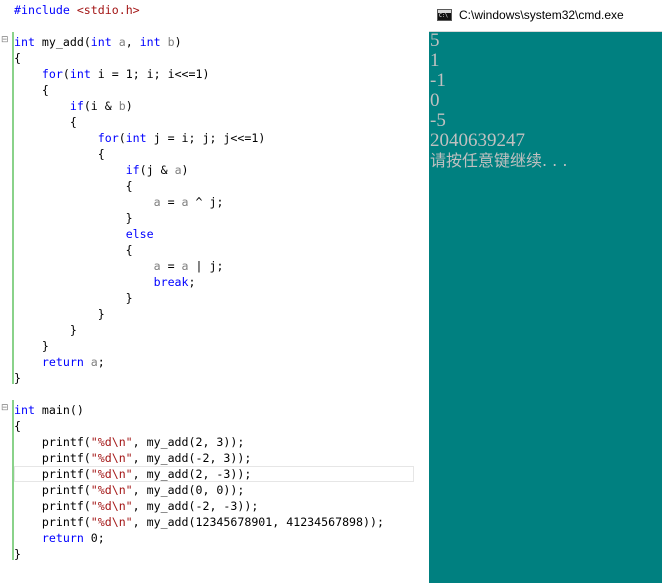 This screenshot has height=583, width=662. I want to click on output-line: 5, so click(435, 40).